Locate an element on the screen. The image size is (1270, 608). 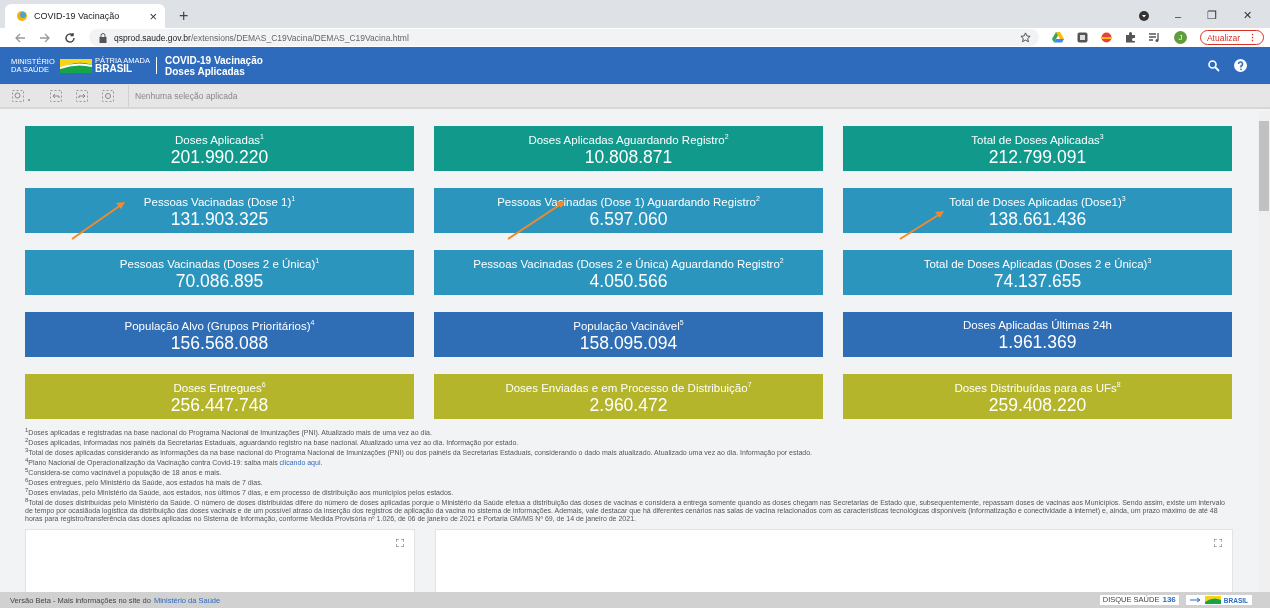
kpi-value: 156.568.088 is located at coordinates (219, 342).